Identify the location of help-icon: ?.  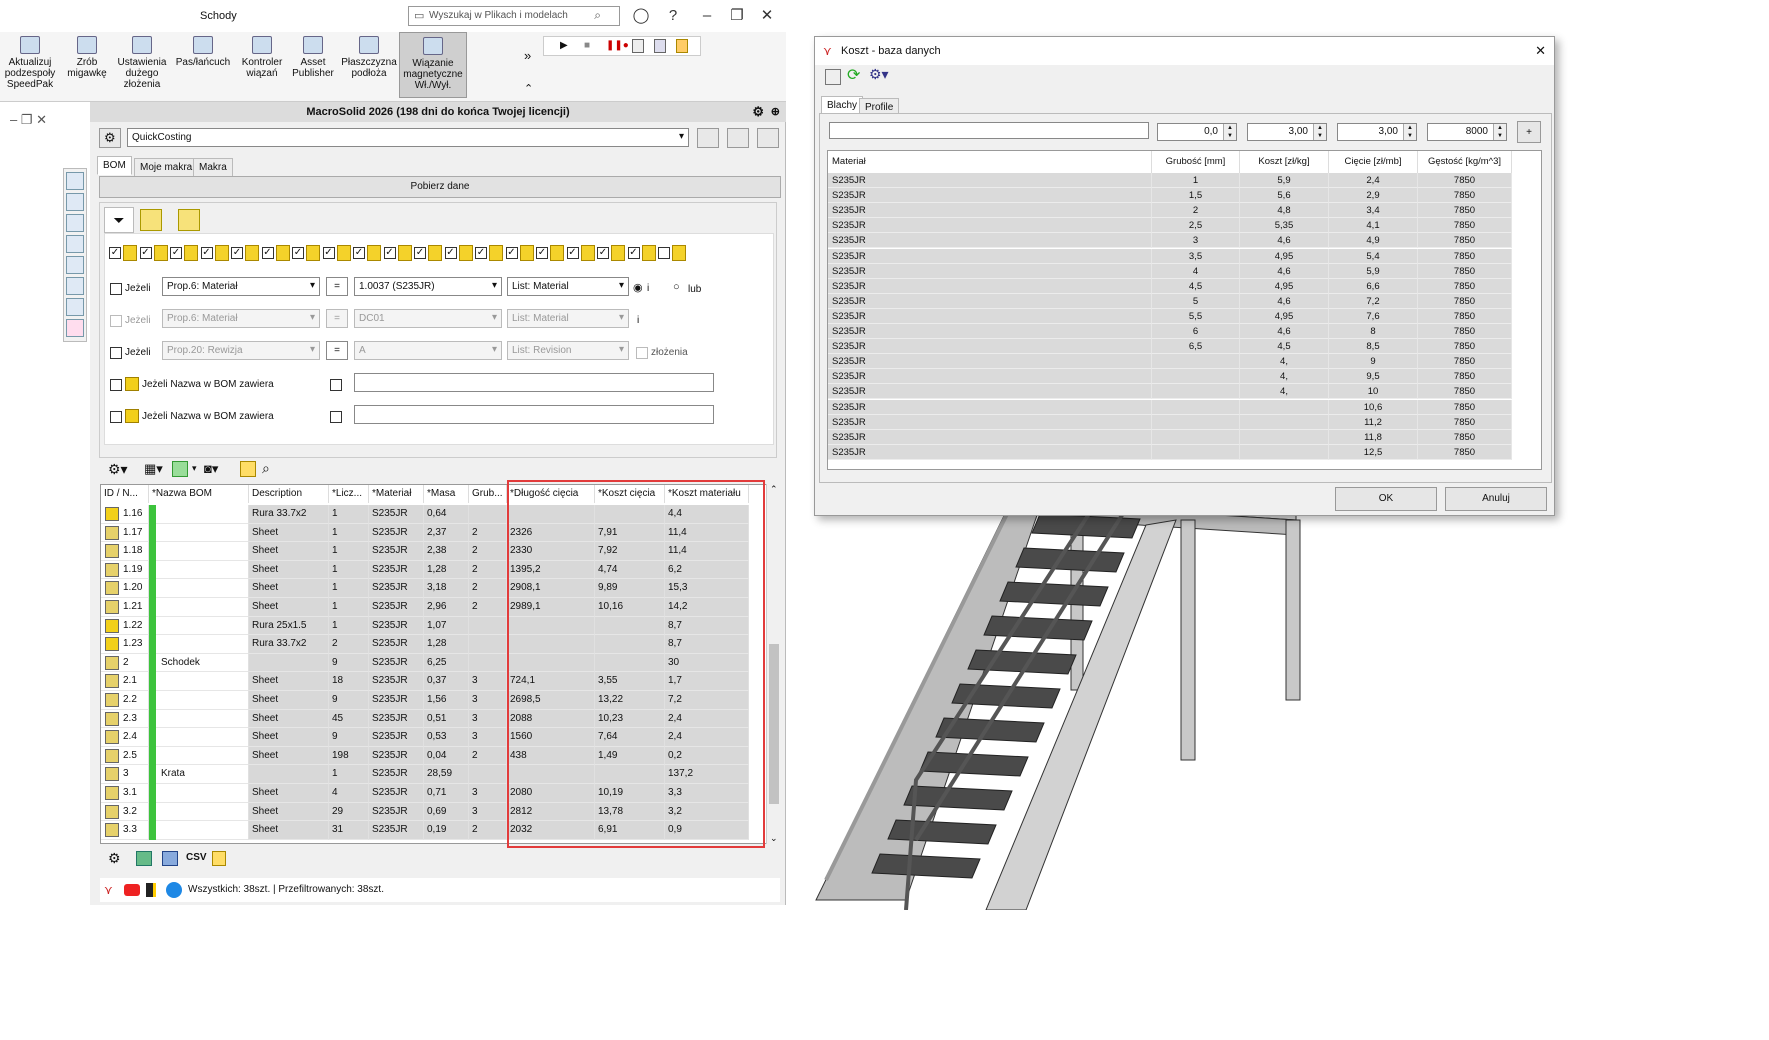
(673, 16).